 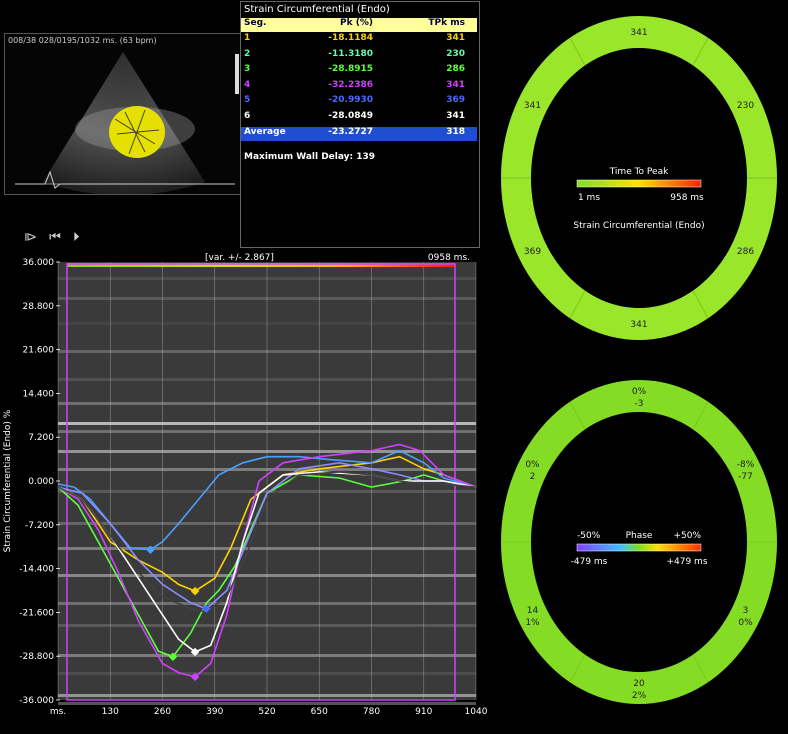 What do you see at coordinates (356, 23) in the screenshot?
I see `header-pk: Pk (%)` at bounding box center [356, 23].